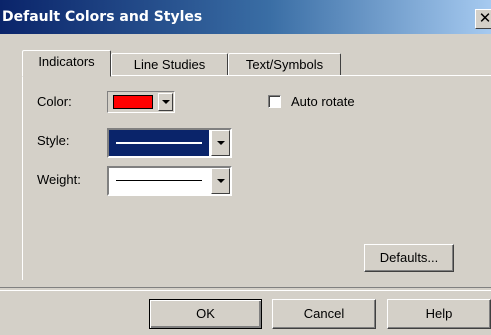 The width and height of the screenshot is (491, 335). I want to click on tab-line-studies: Line Studies, so click(169, 64).